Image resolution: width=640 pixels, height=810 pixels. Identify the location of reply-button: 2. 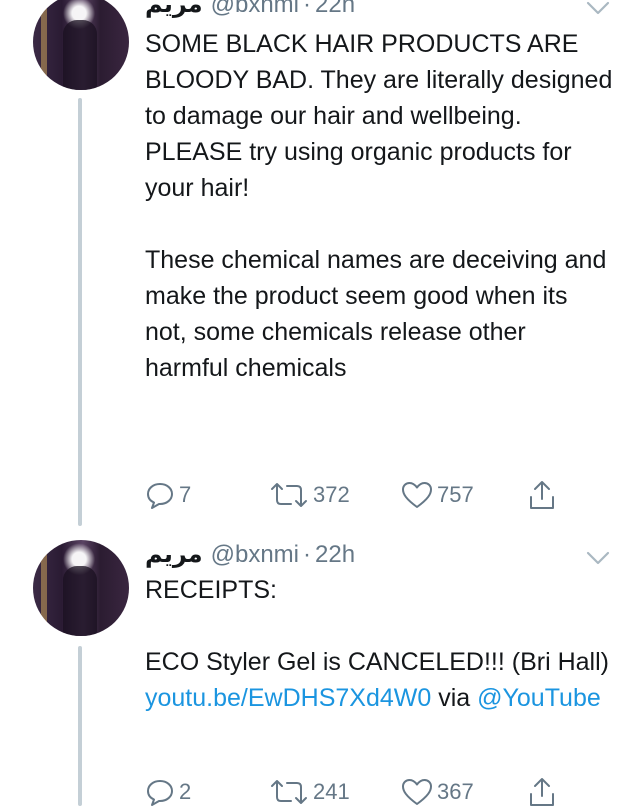
(168, 792).